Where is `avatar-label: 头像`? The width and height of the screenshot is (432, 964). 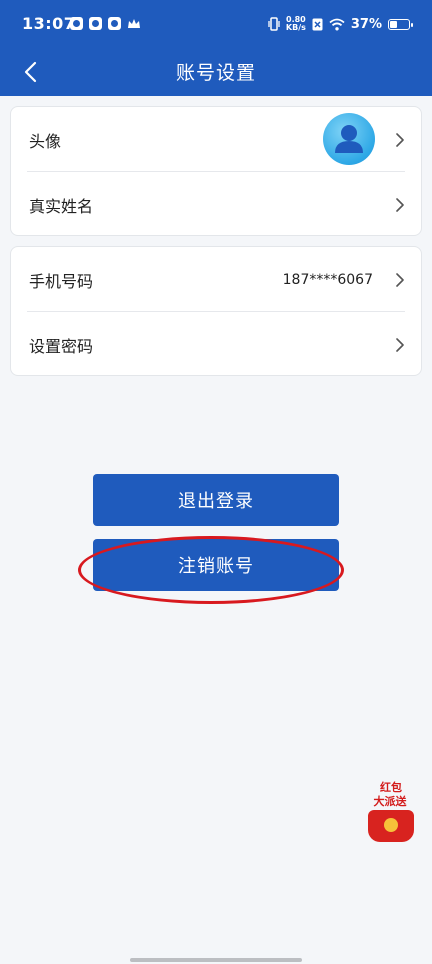 avatar-label: 头像 is located at coordinates (45, 141).